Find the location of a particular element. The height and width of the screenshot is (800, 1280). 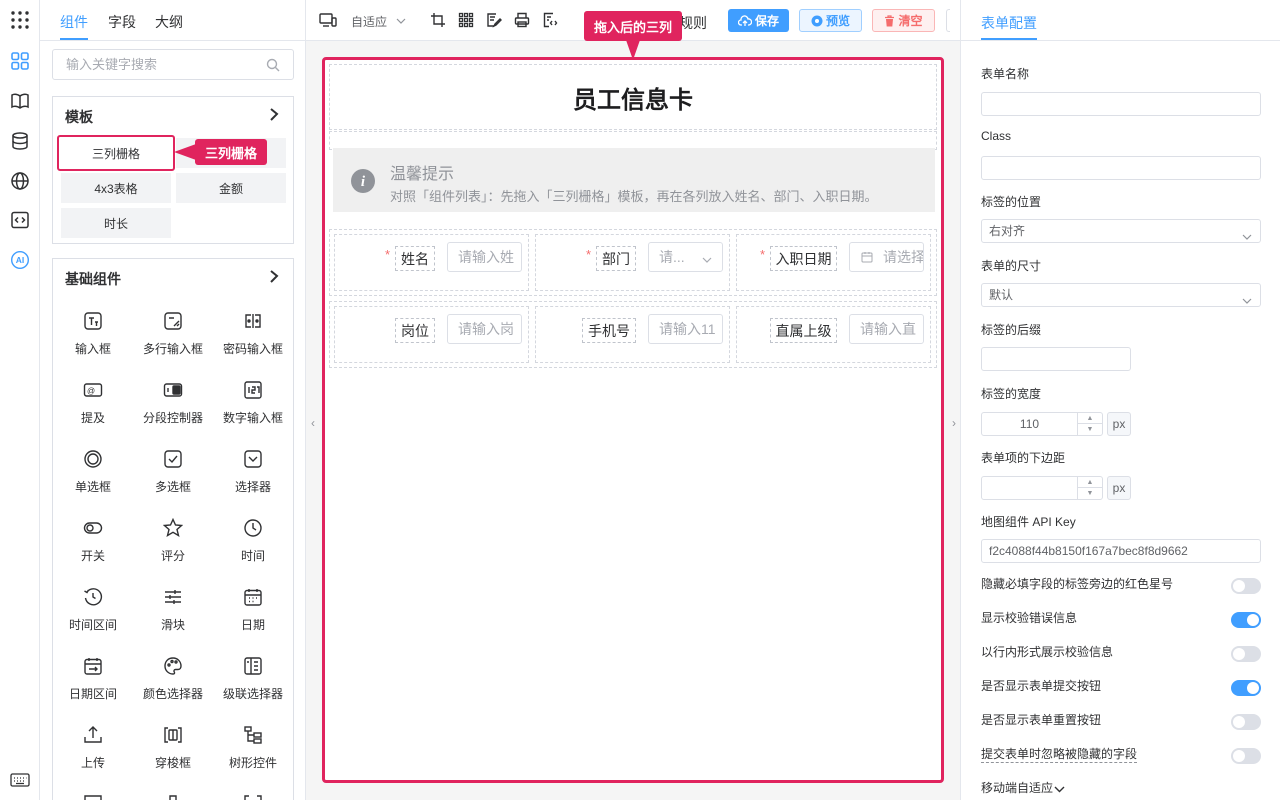

script-icon is located at coordinates (550, 20).